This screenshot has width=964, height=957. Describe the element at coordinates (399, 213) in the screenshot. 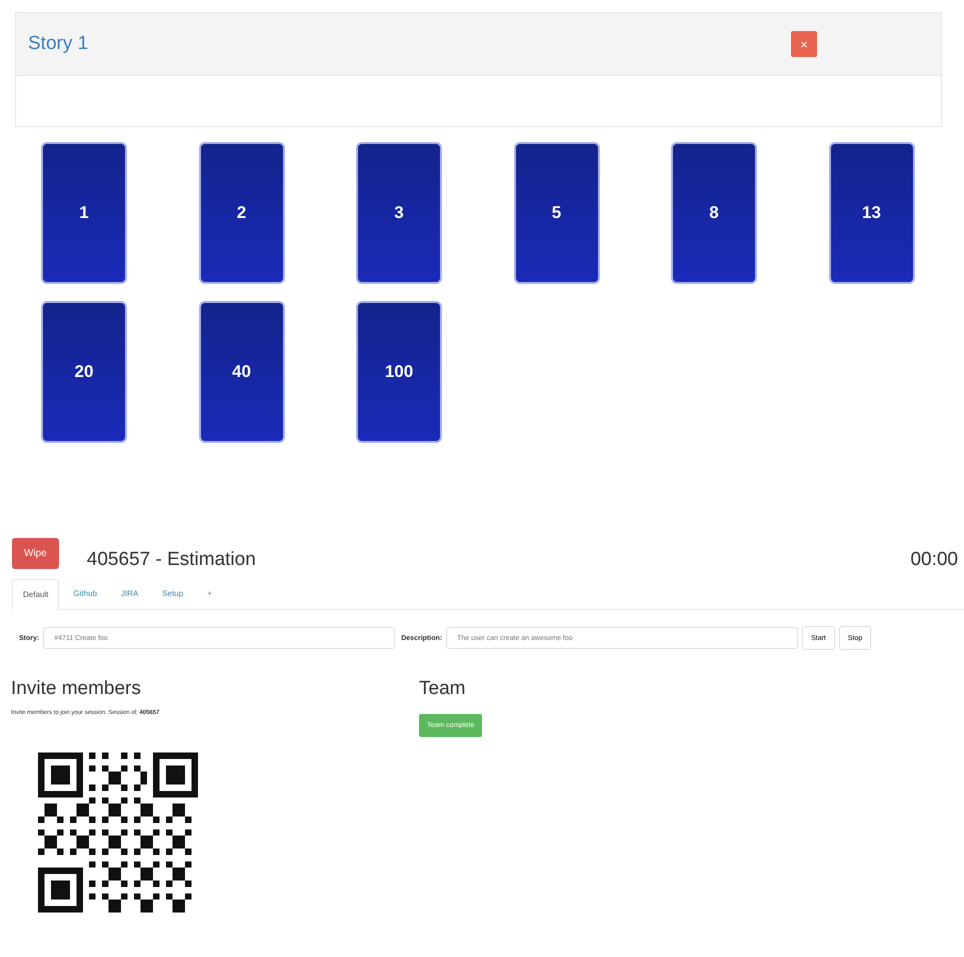

I see `estimate-card: 3` at that location.